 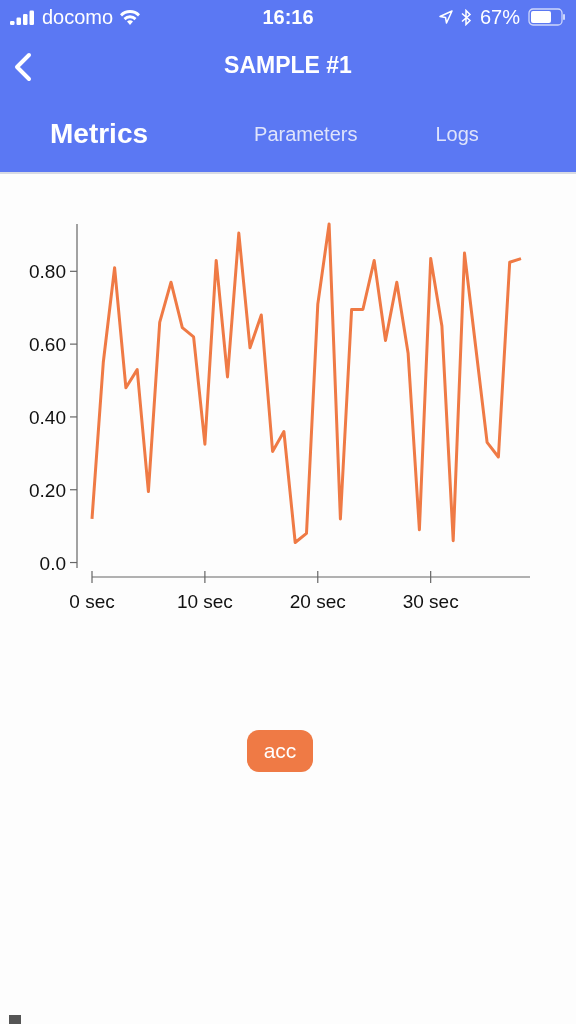 I want to click on y-tick-label: 0.20, so click(x=47, y=490).